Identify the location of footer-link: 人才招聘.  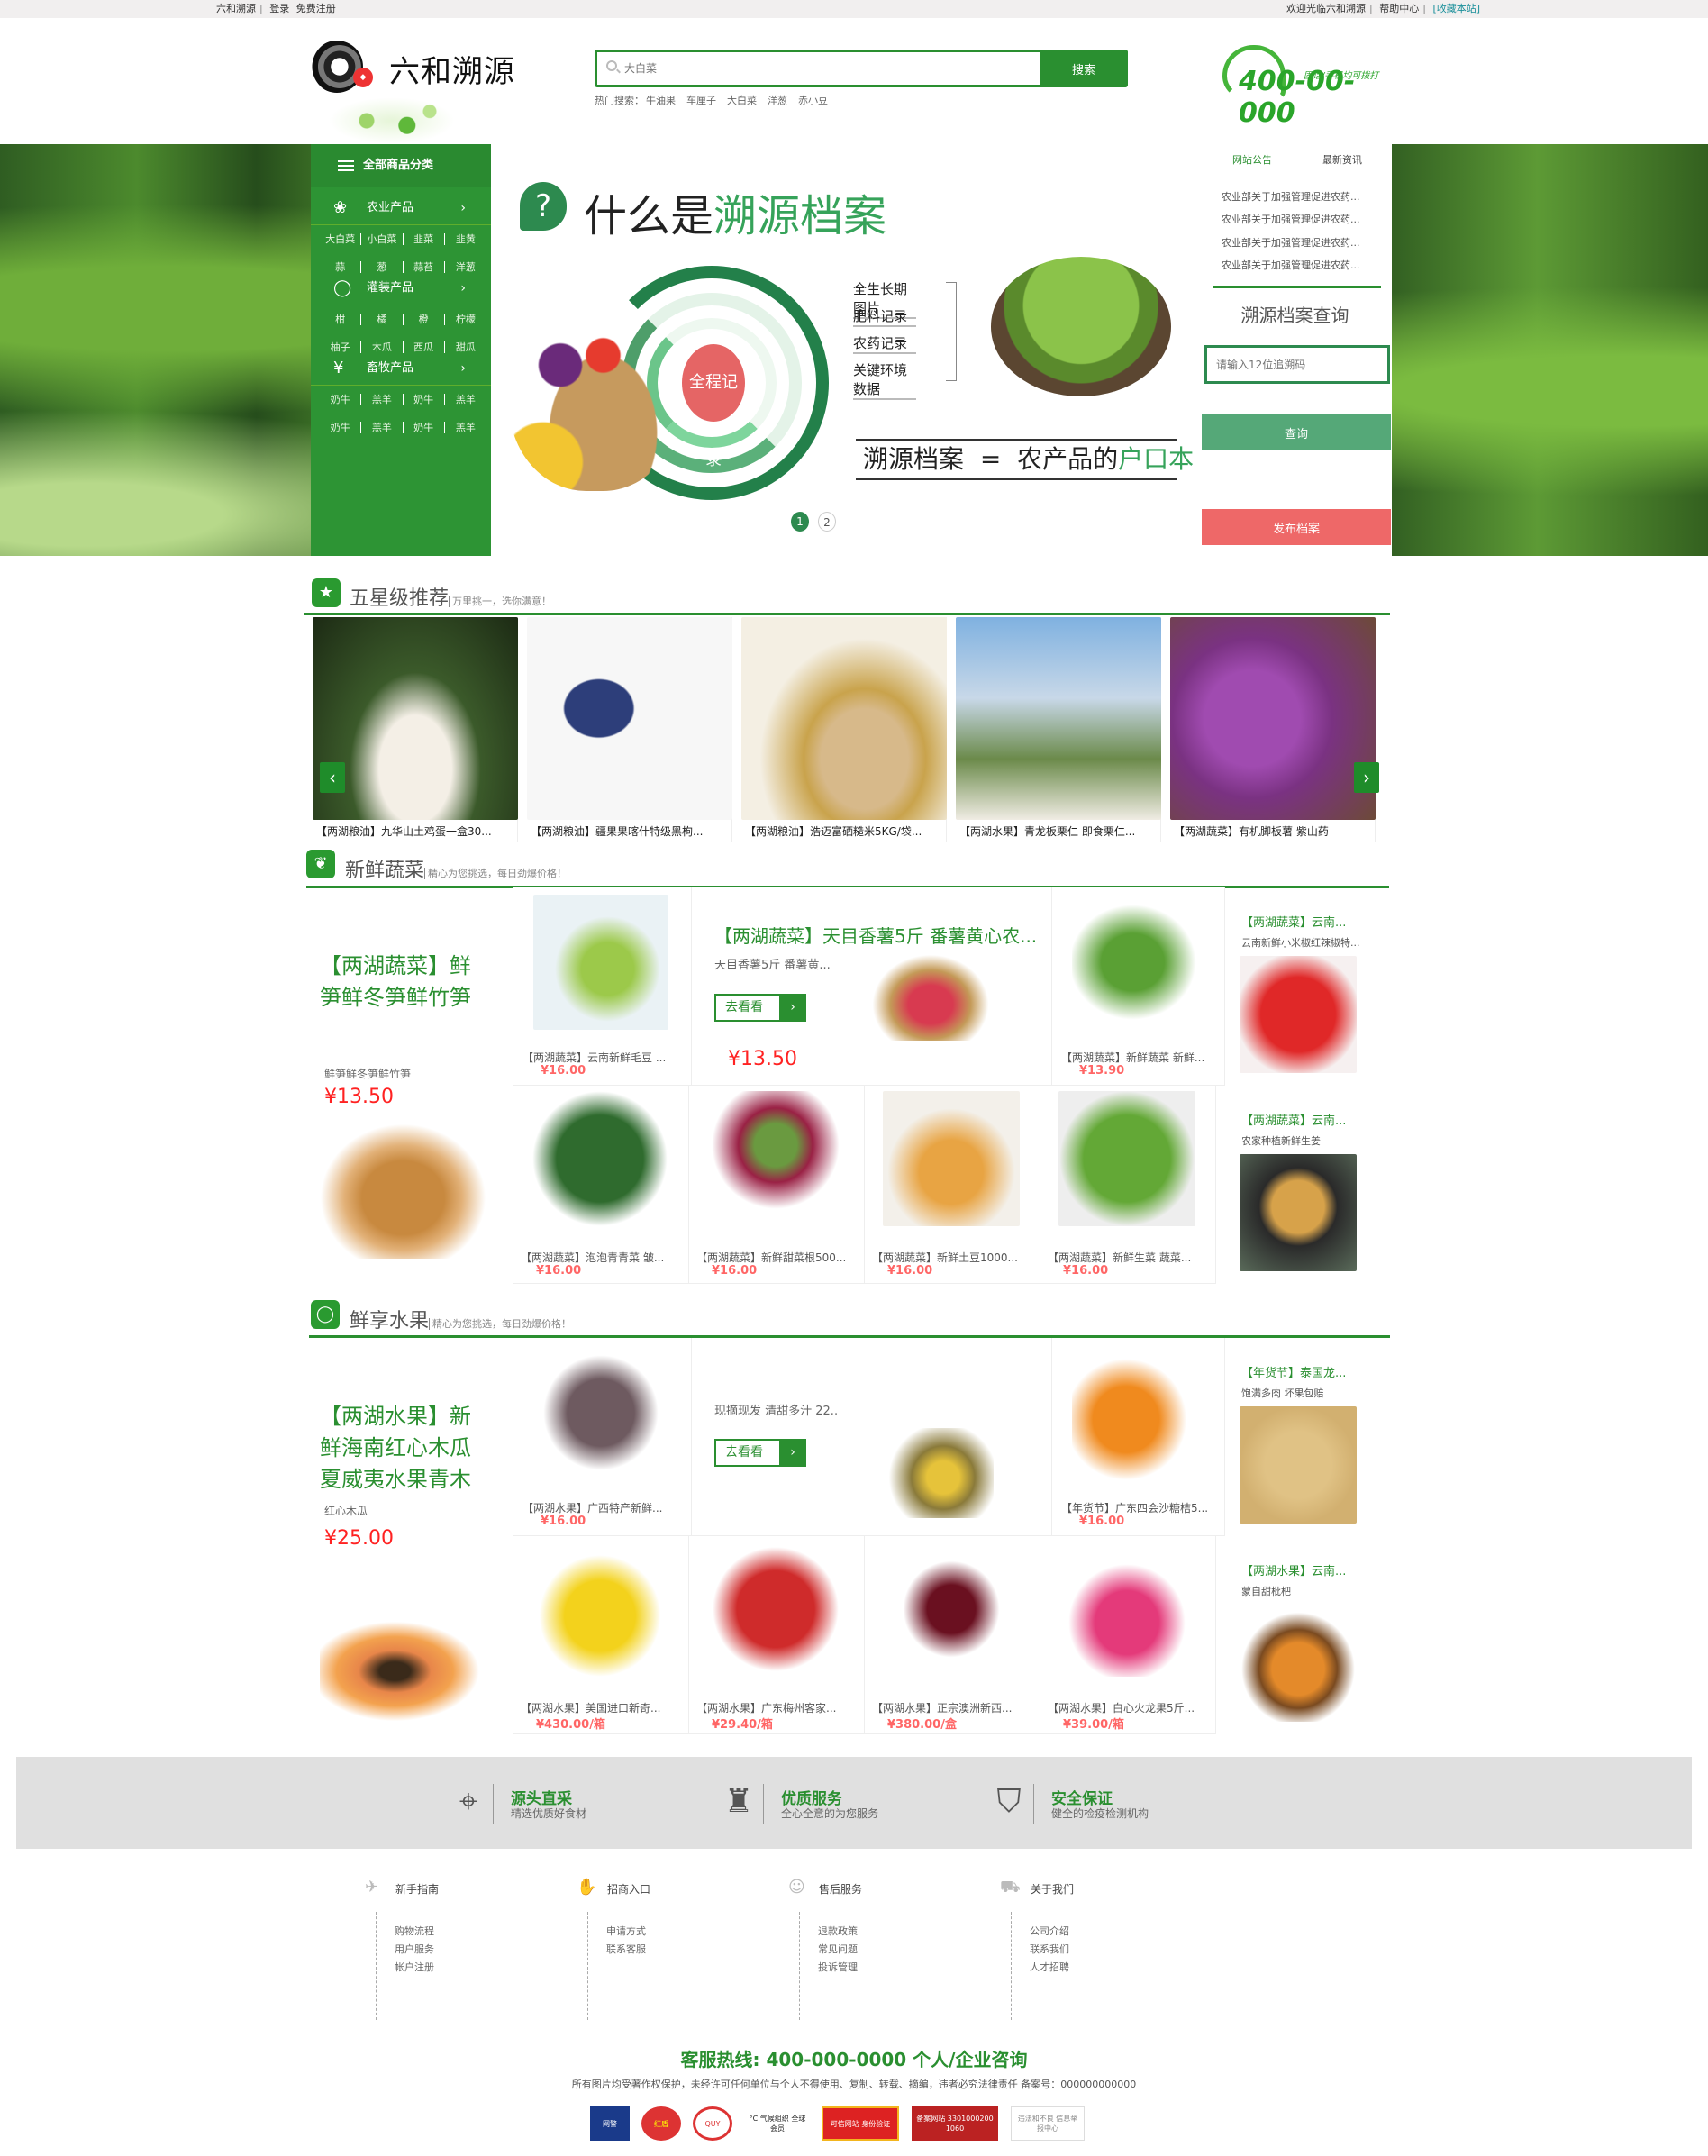
(1049, 1968).